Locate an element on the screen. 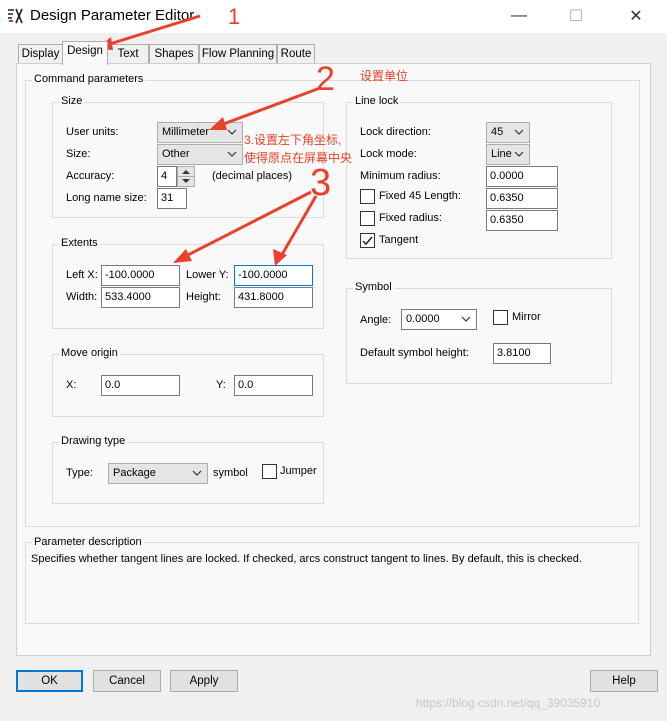 Image resolution: width=667 pixels, height=721 pixels. fixed45-label: Fixed 45 Length: is located at coordinates (420, 196).